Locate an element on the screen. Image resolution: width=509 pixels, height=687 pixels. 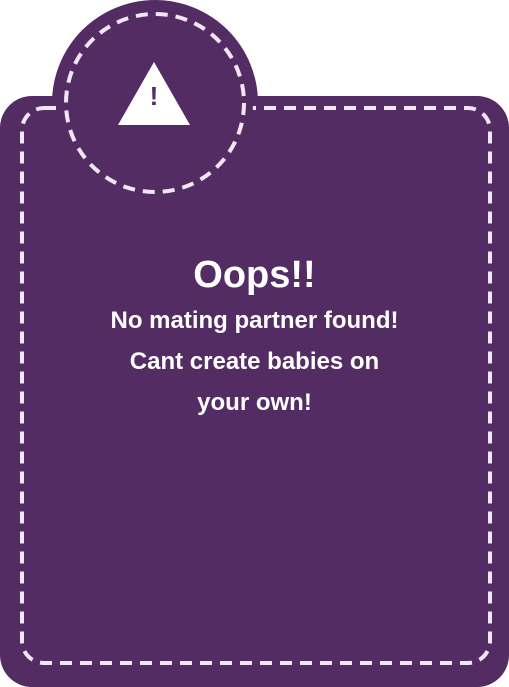
dialog-line-1: No mating partner found! is located at coordinates (254, 320).